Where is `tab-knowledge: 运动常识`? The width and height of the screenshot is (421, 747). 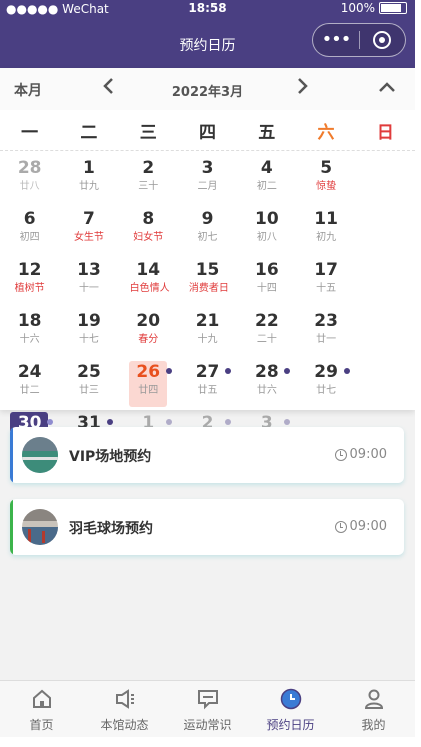
tab-knowledge: 运动常识 is located at coordinates (207, 709).